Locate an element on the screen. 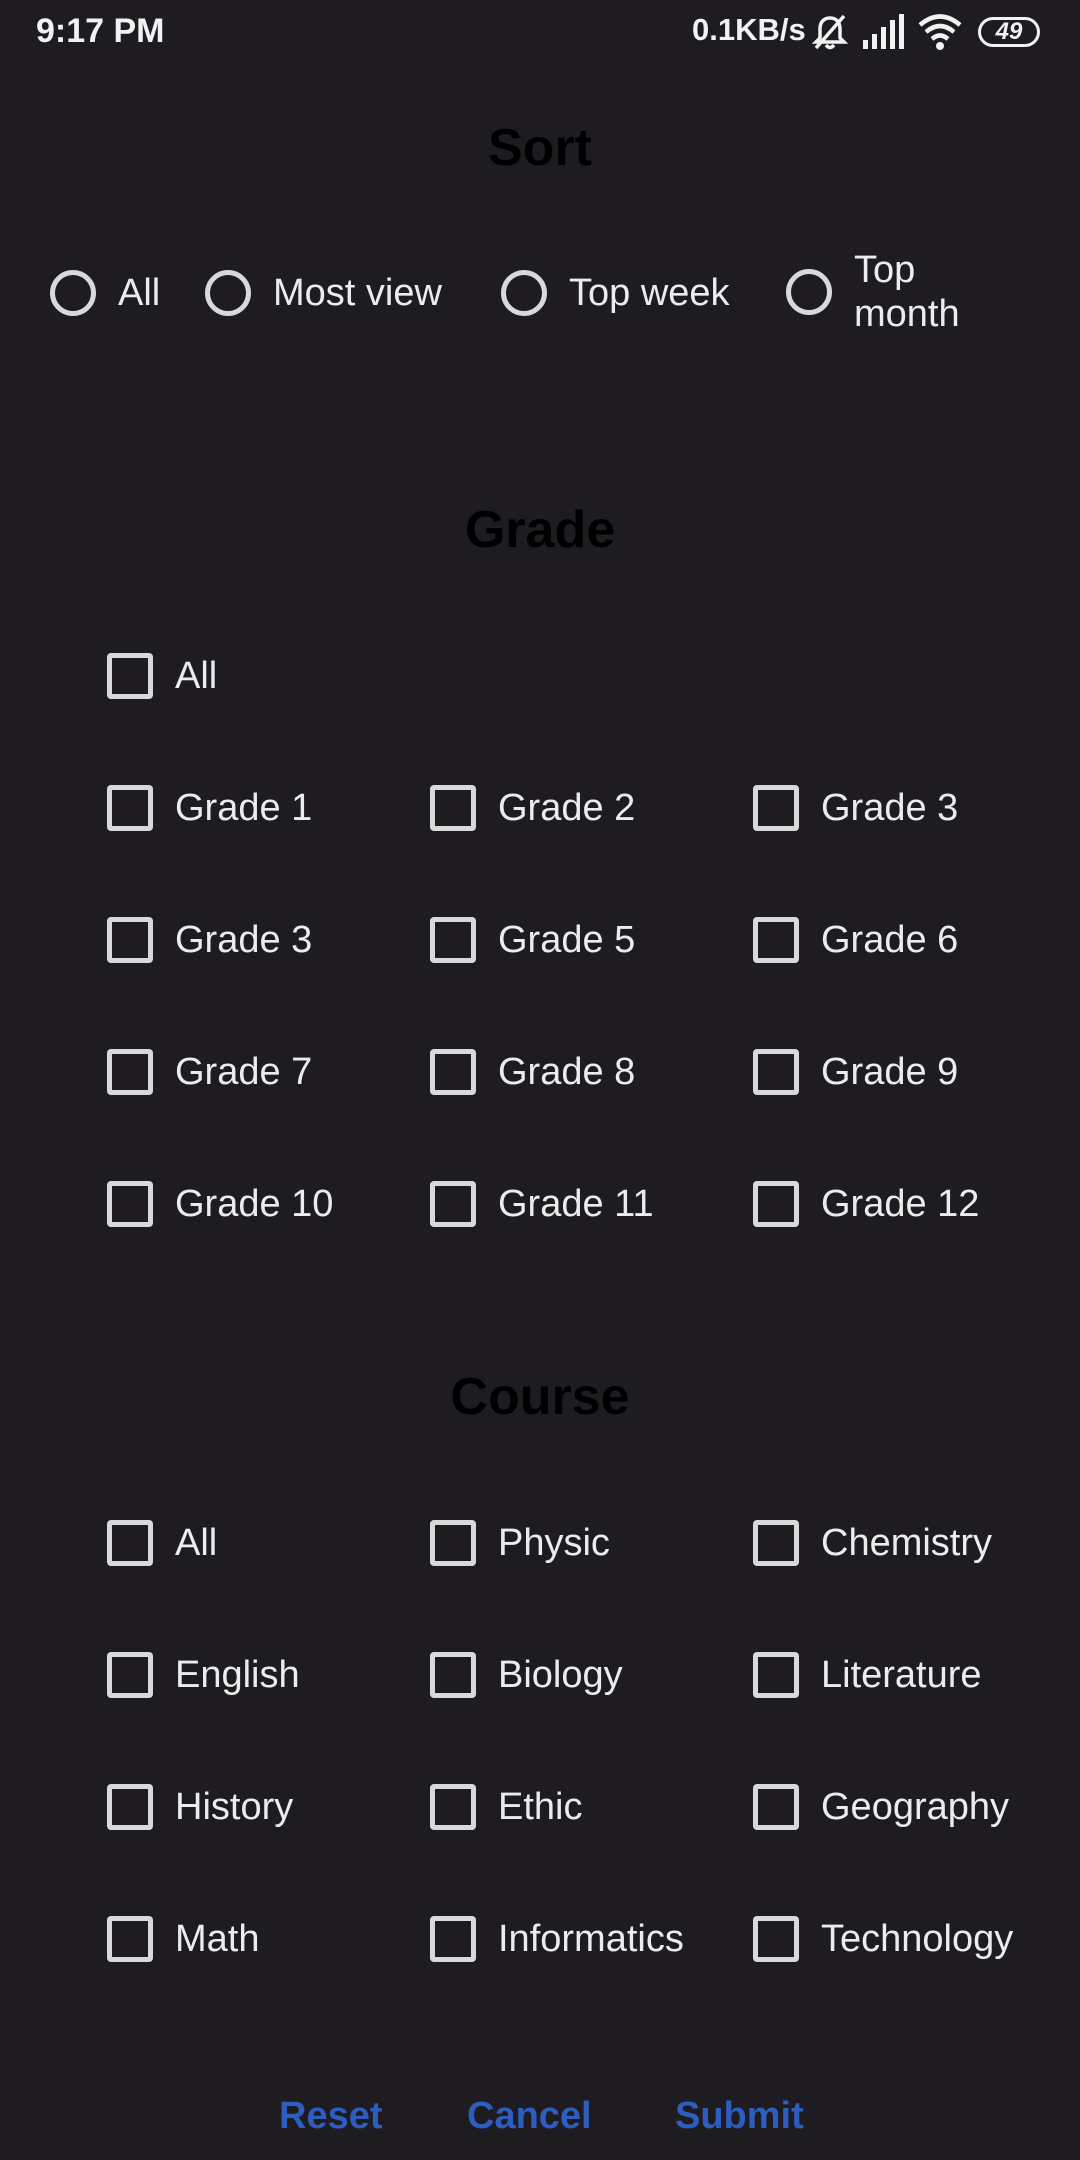 This screenshot has height=2160, width=1080. grade-checkbox: Grade 5 is located at coordinates (532, 940).